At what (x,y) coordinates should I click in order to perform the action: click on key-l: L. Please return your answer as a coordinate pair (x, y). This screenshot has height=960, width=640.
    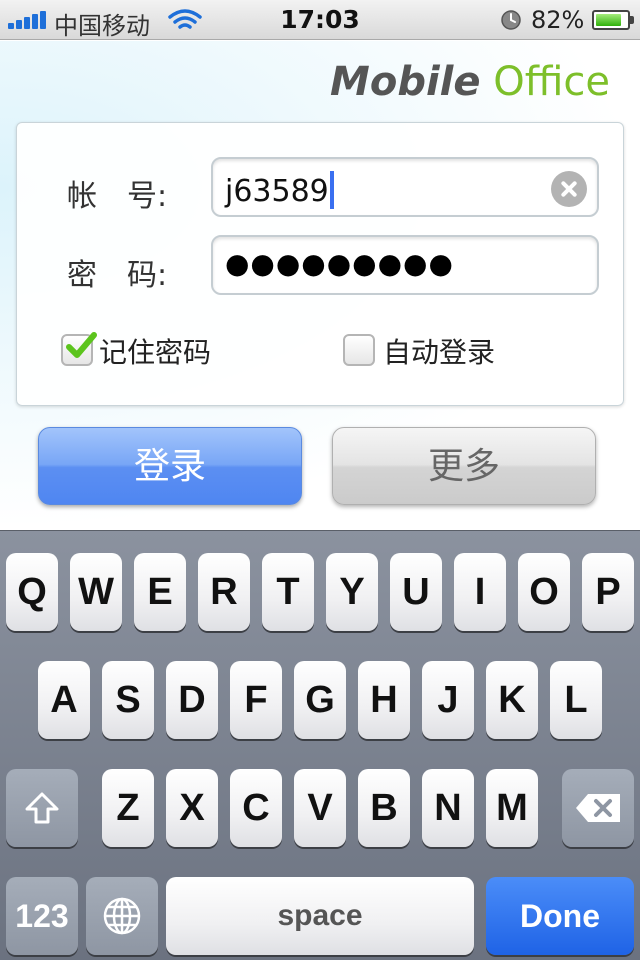
    Looking at the image, I should click on (576, 700).